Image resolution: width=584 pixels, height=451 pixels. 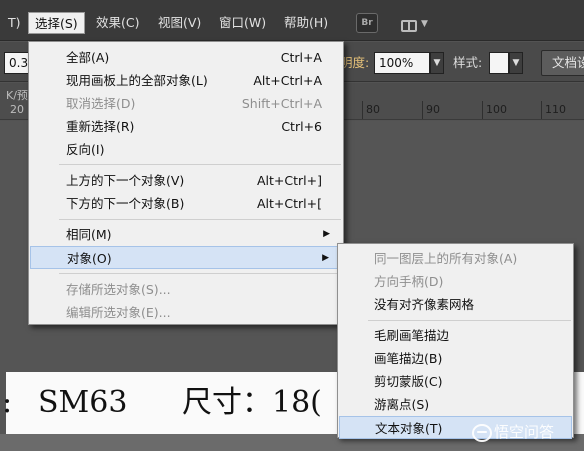 I want to click on menu-item-select-all: 全部(A) Ctrl+A, so click(x=186, y=57).